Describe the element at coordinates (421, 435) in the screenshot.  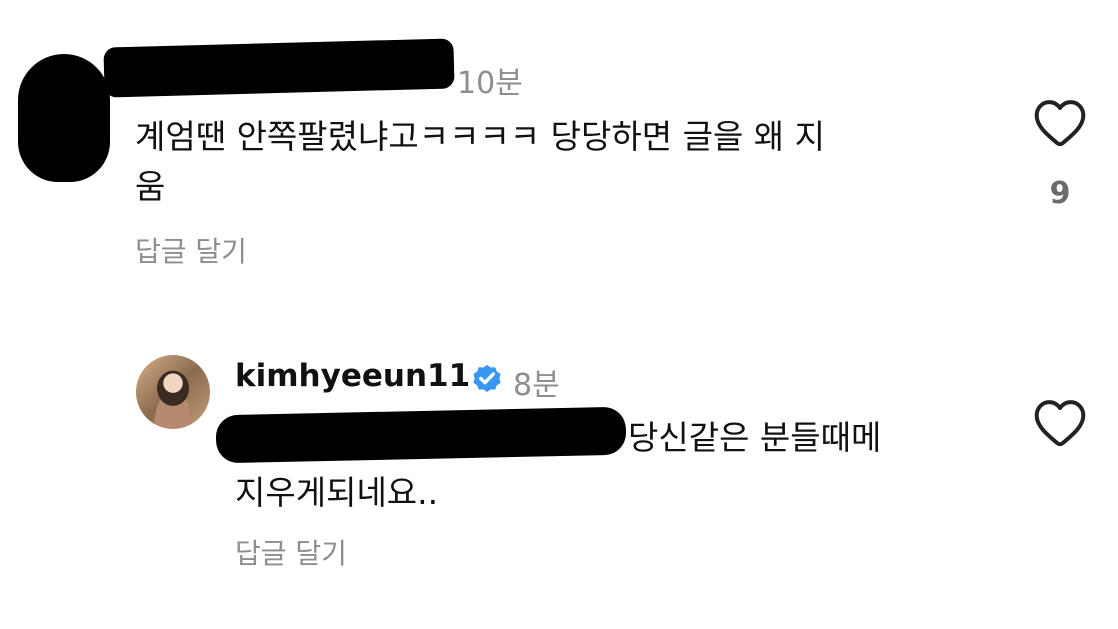
I see `redacted-mention` at that location.